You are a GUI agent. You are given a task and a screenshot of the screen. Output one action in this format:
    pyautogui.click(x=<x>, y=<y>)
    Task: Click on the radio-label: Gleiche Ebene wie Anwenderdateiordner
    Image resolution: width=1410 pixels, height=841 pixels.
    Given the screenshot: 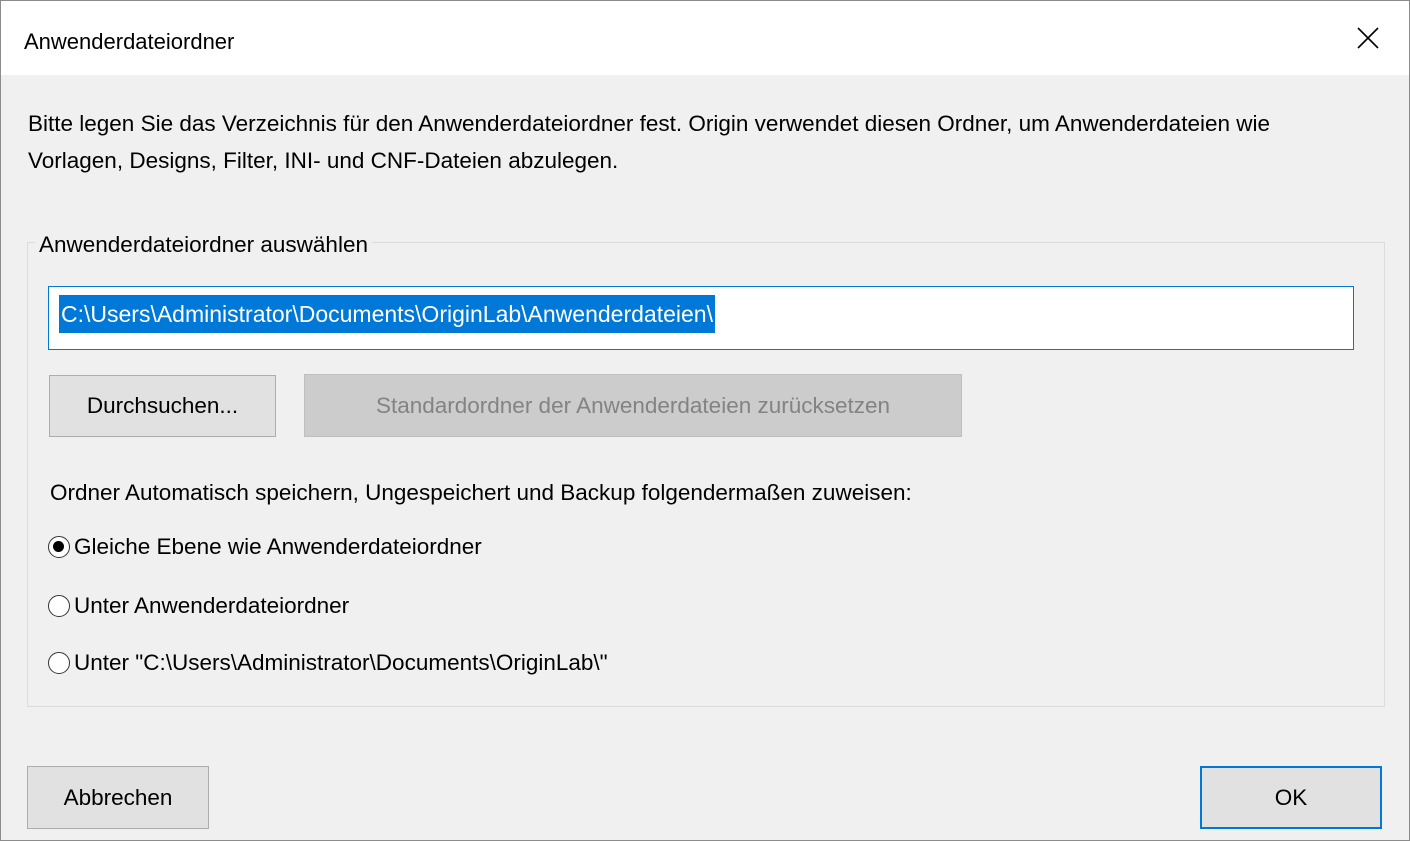 What is the action you would take?
    pyautogui.click(x=278, y=546)
    